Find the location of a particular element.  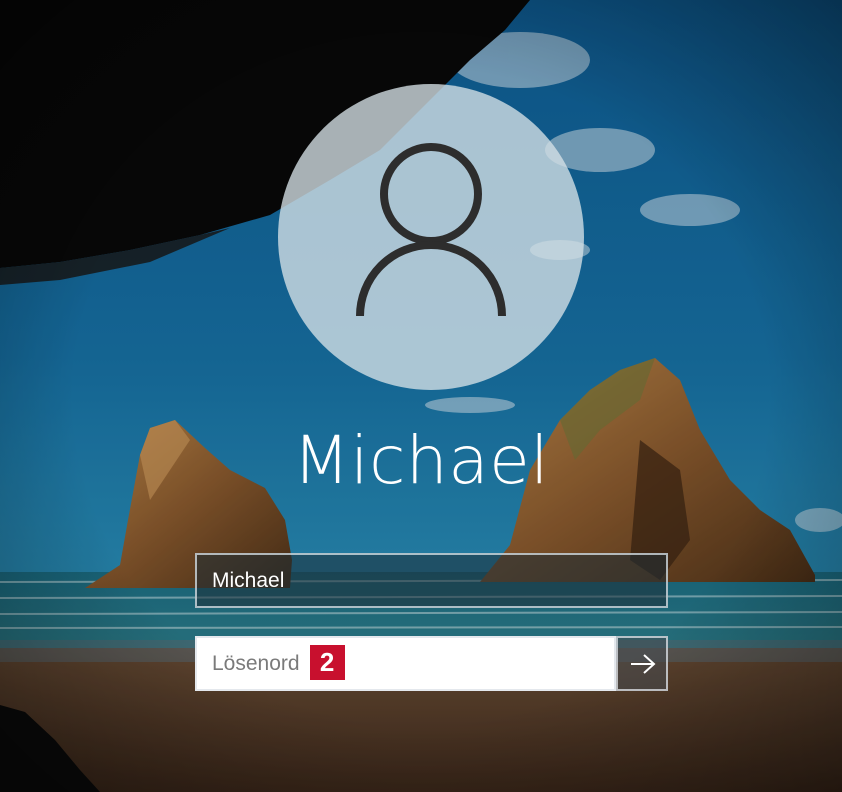

password-field: Lösenord 2 is located at coordinates (405, 663).